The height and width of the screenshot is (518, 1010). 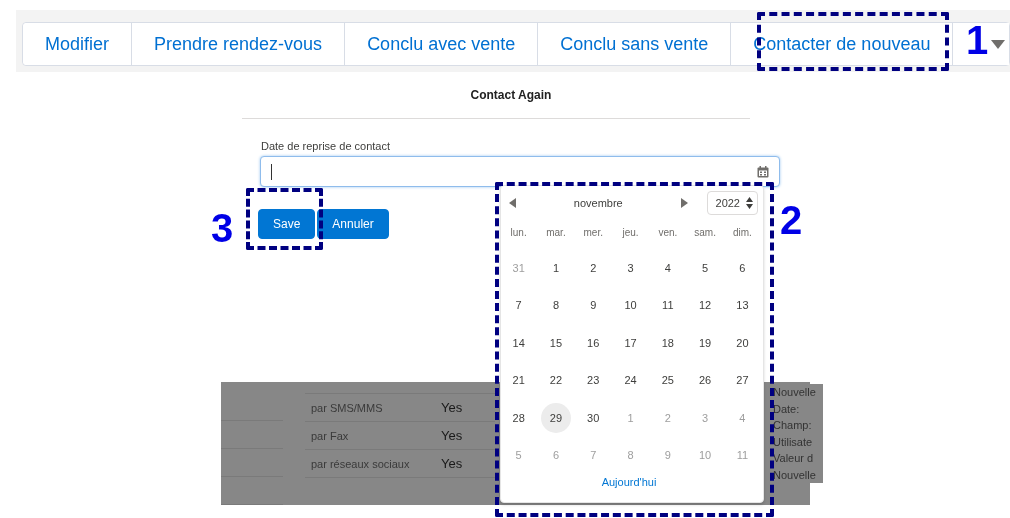 What do you see at coordinates (593, 267) in the screenshot?
I see `calendar-day: 2` at bounding box center [593, 267].